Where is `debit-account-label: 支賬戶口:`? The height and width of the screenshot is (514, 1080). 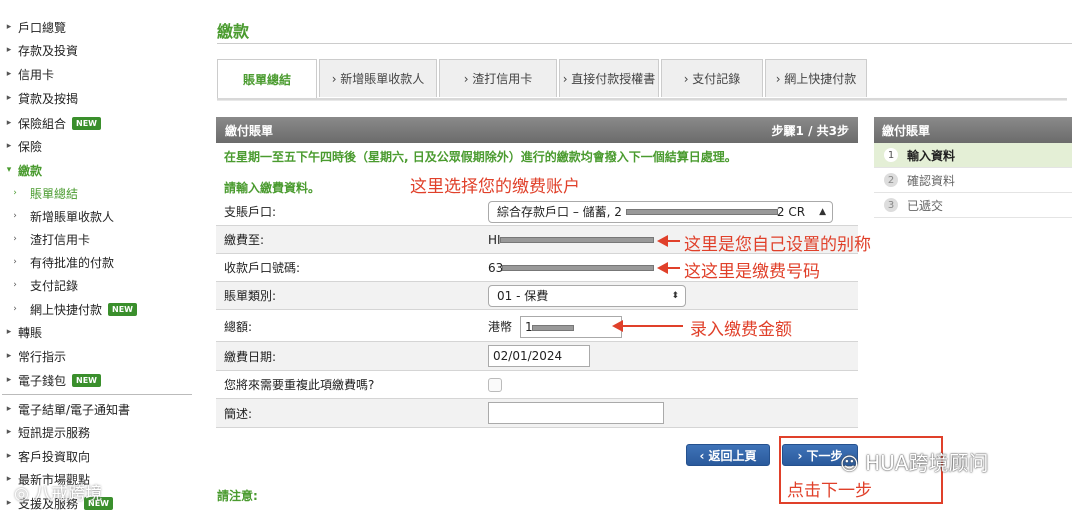 debit-account-label: 支賬戶口: is located at coordinates (250, 212).